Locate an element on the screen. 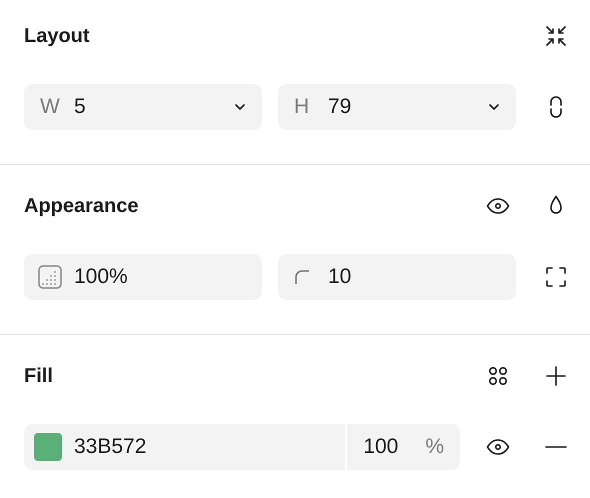 Image resolution: width=590 pixels, height=498 pixels. collapse-arrows-icon is located at coordinates (556, 36).